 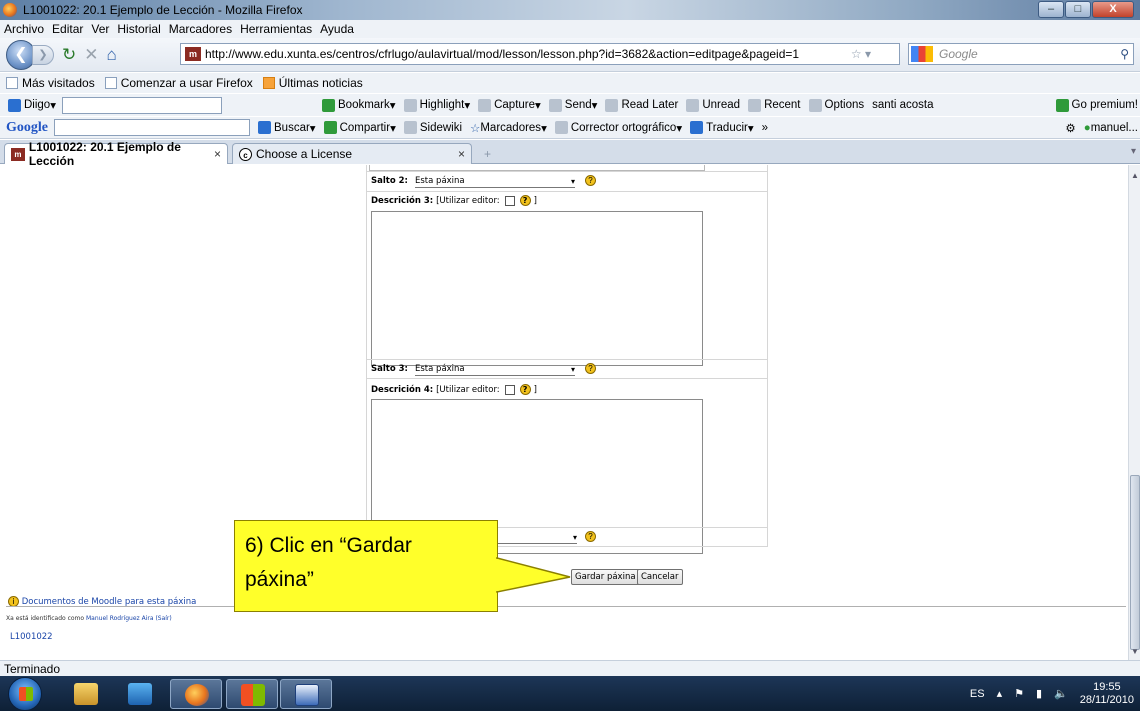 I want to click on toolbar-label: Corrector ortográfico, so click(x=623, y=127).